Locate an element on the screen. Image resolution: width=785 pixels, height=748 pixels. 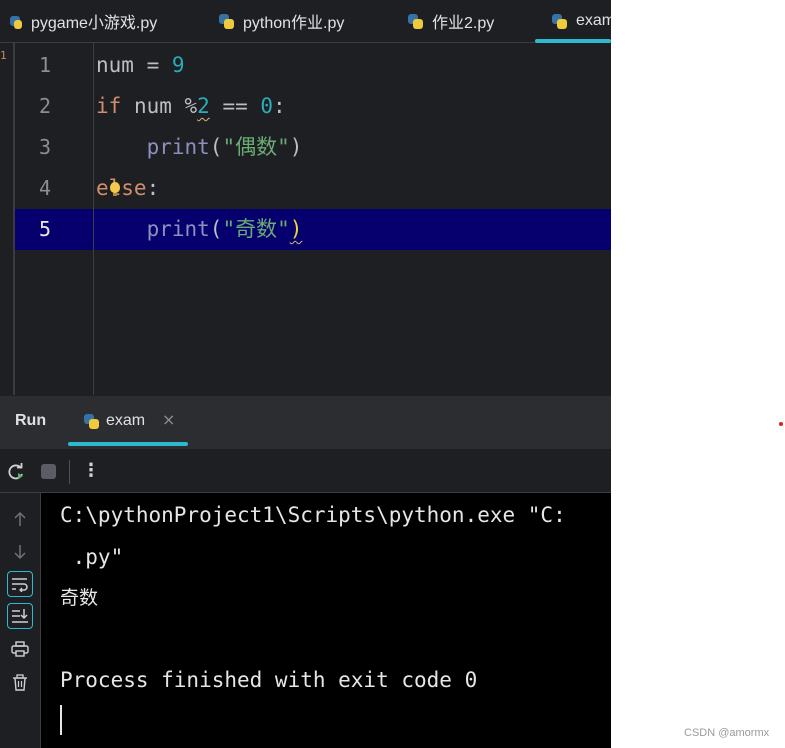
tab-label: pygame小游戏.py is located at coordinates (94, 23).